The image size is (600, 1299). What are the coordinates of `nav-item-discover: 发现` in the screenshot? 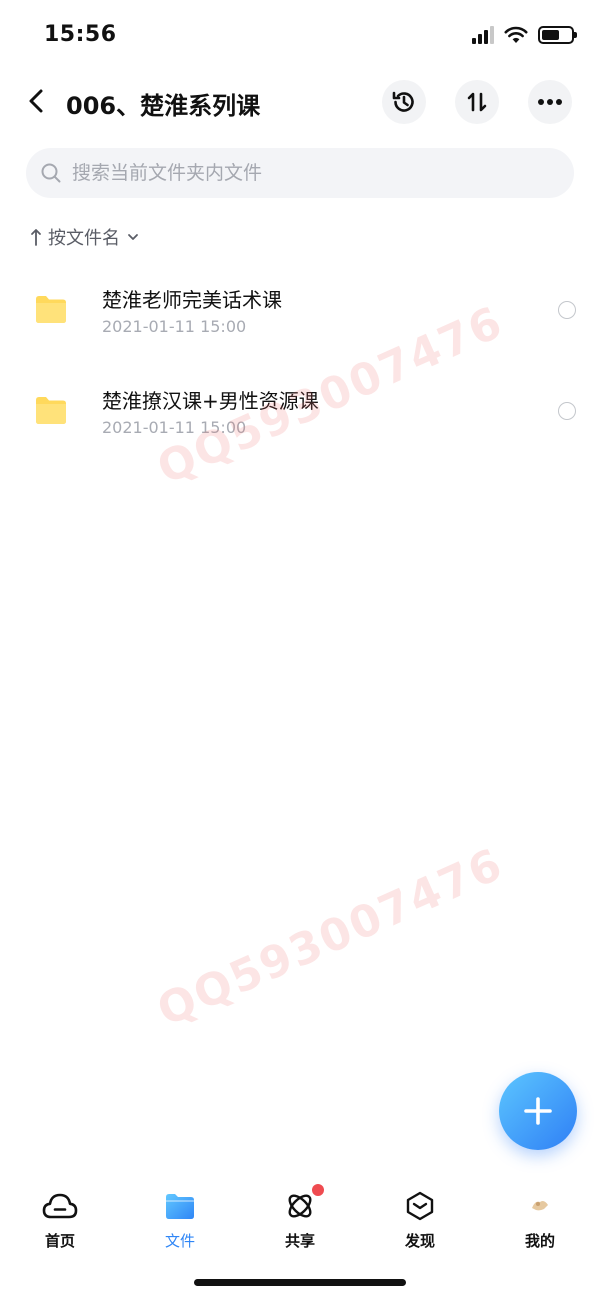 It's located at (420, 1217).